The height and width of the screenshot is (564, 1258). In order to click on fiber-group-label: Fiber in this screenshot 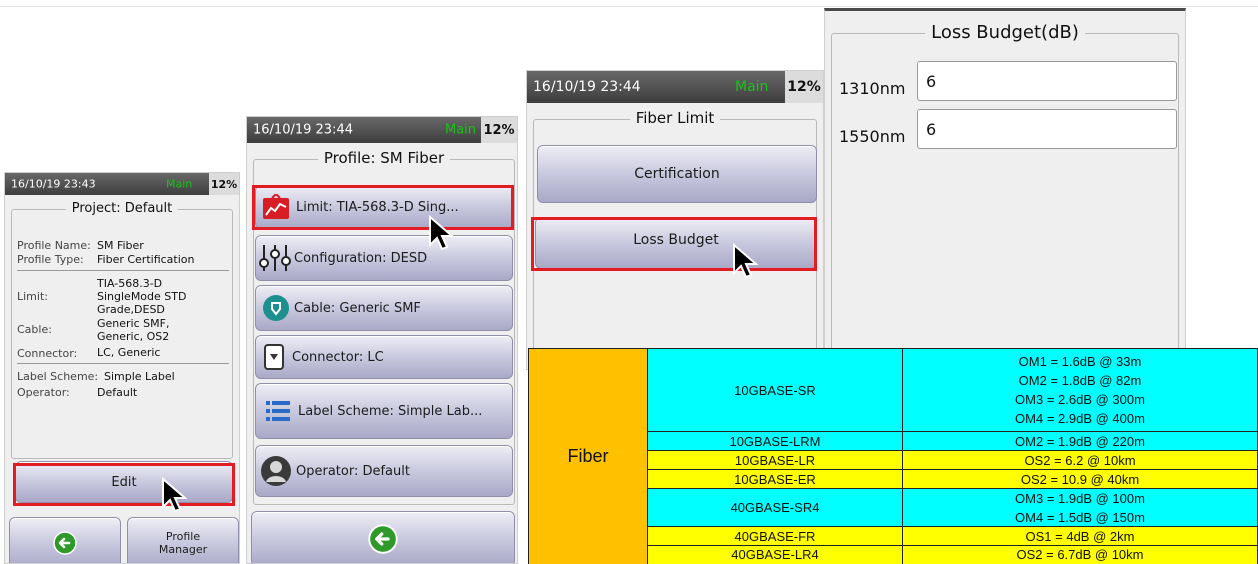, I will do `click(588, 456)`.